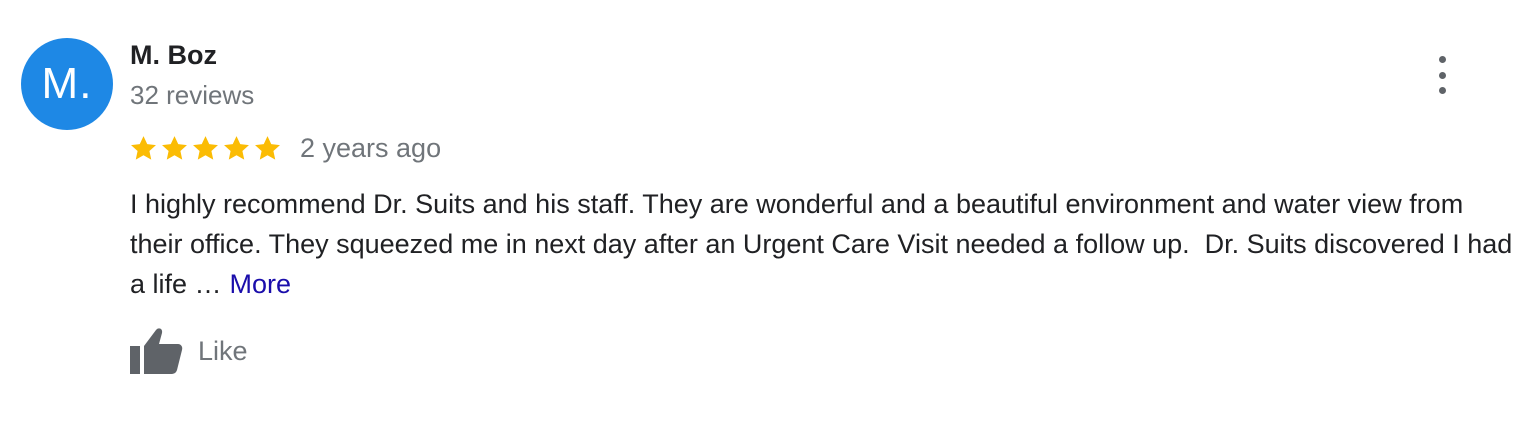  What do you see at coordinates (192, 95) in the screenshot?
I see `review-count: 32 reviews` at bounding box center [192, 95].